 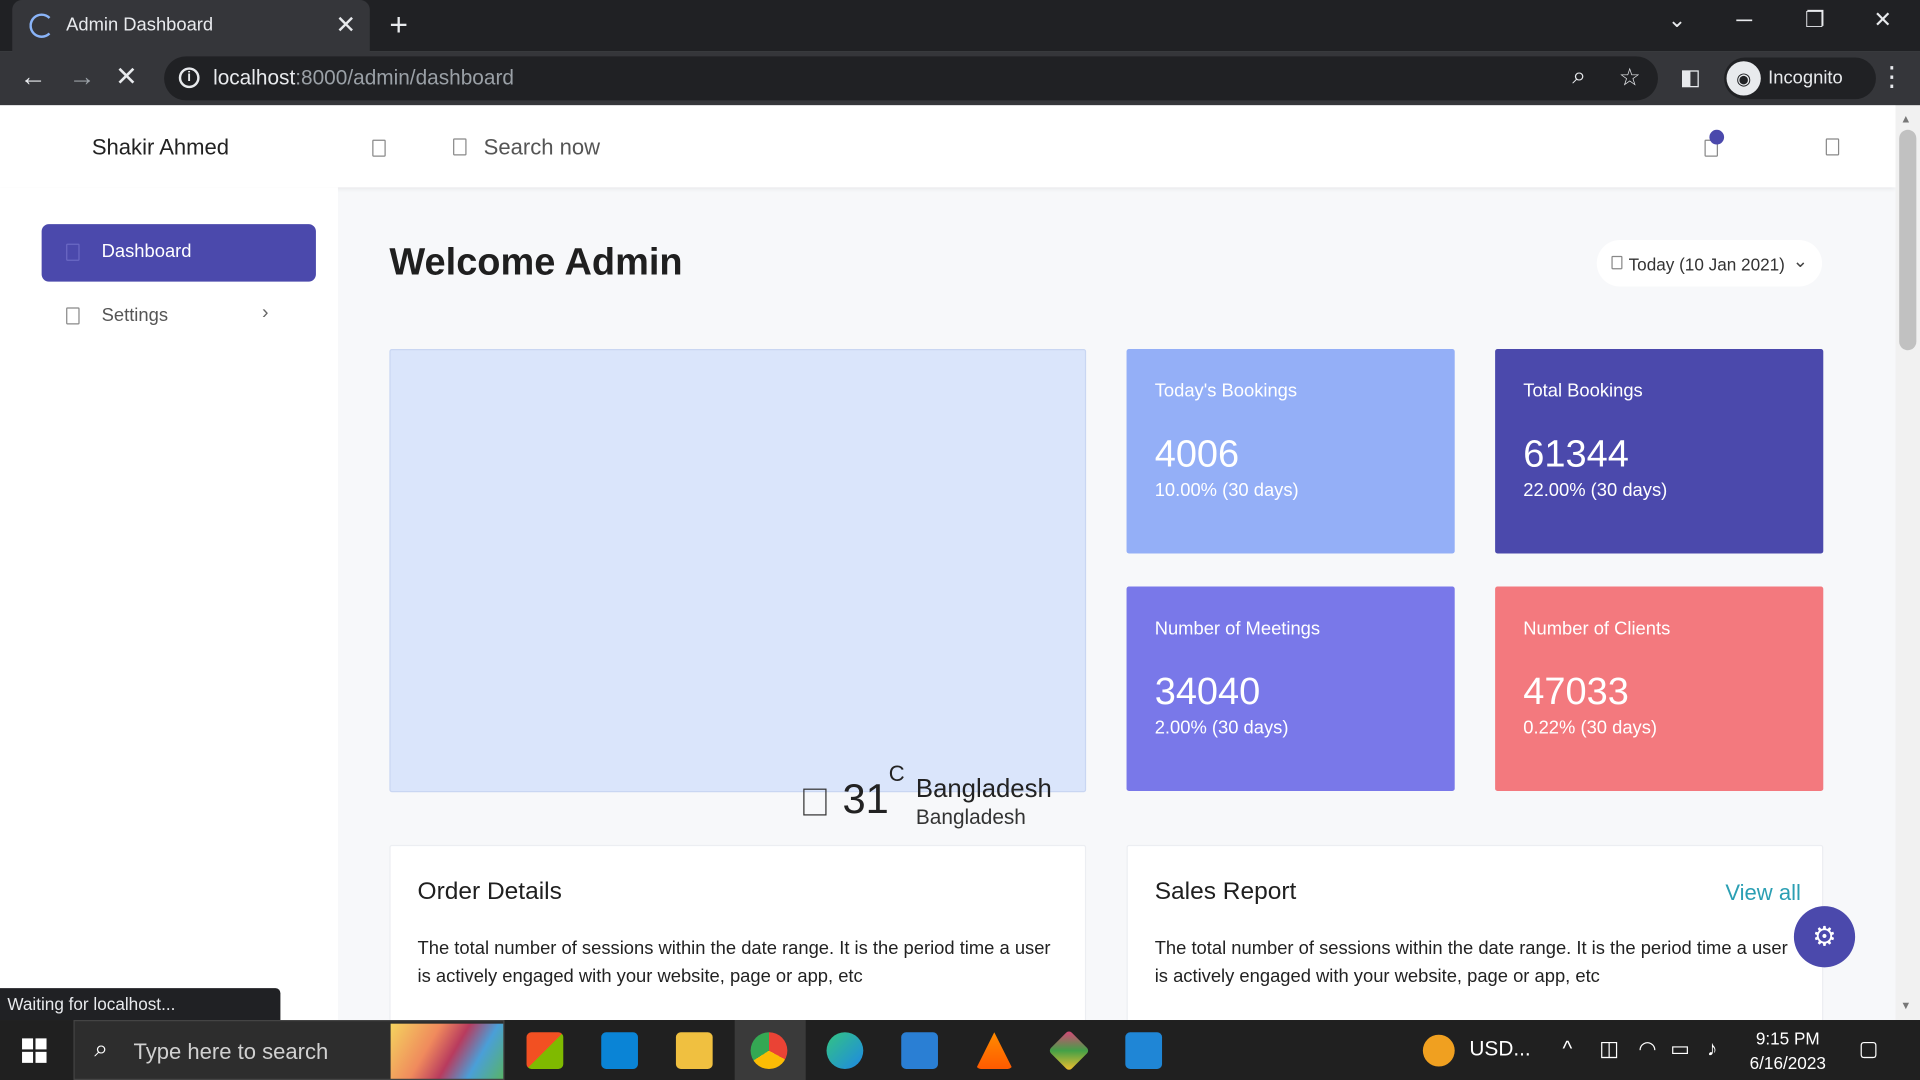 I want to click on notifications-icon: ▢, so click(x=1869, y=1049).